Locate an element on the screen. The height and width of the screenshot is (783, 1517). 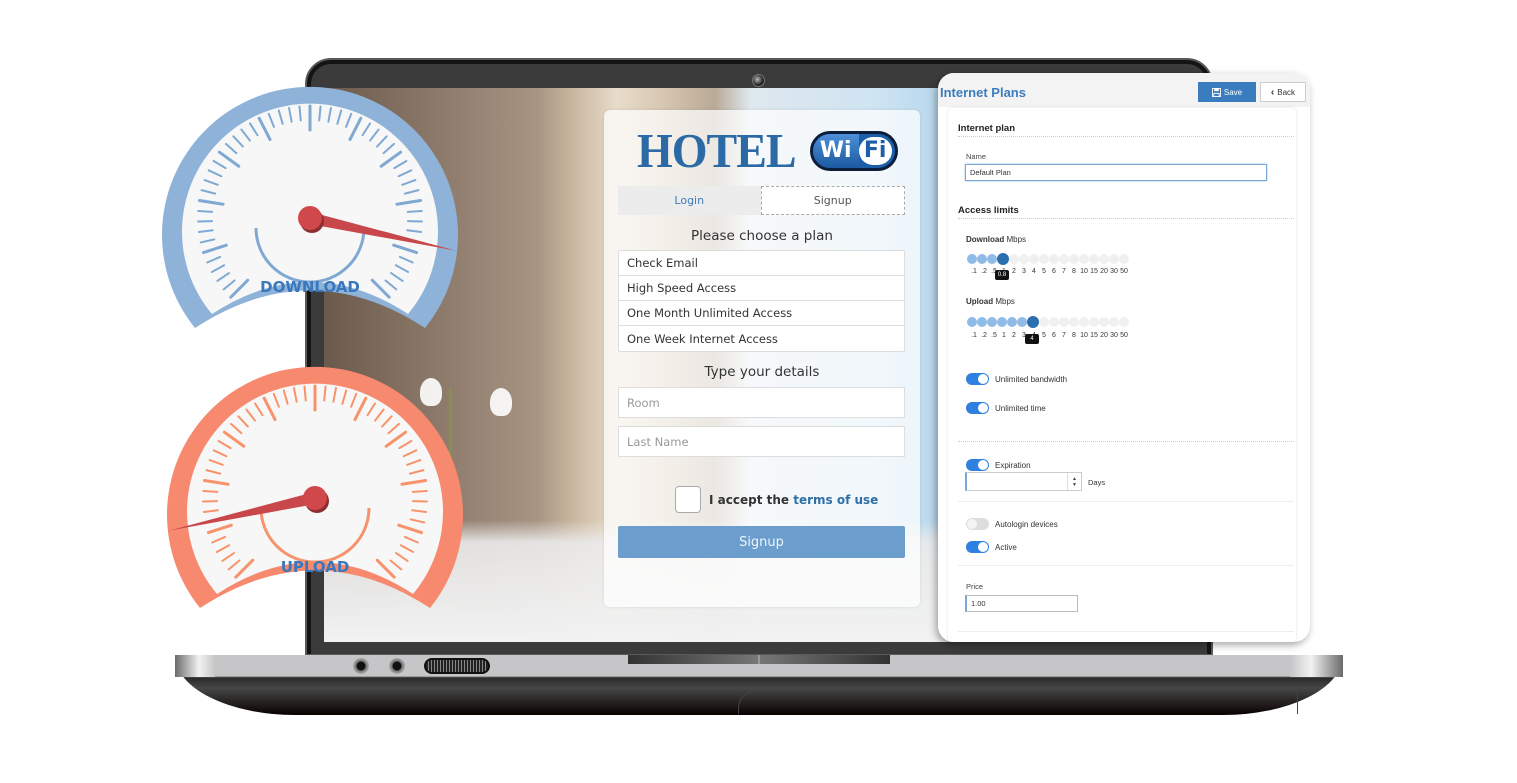
slider-tick-label: 8 is located at coordinates (1074, 335).